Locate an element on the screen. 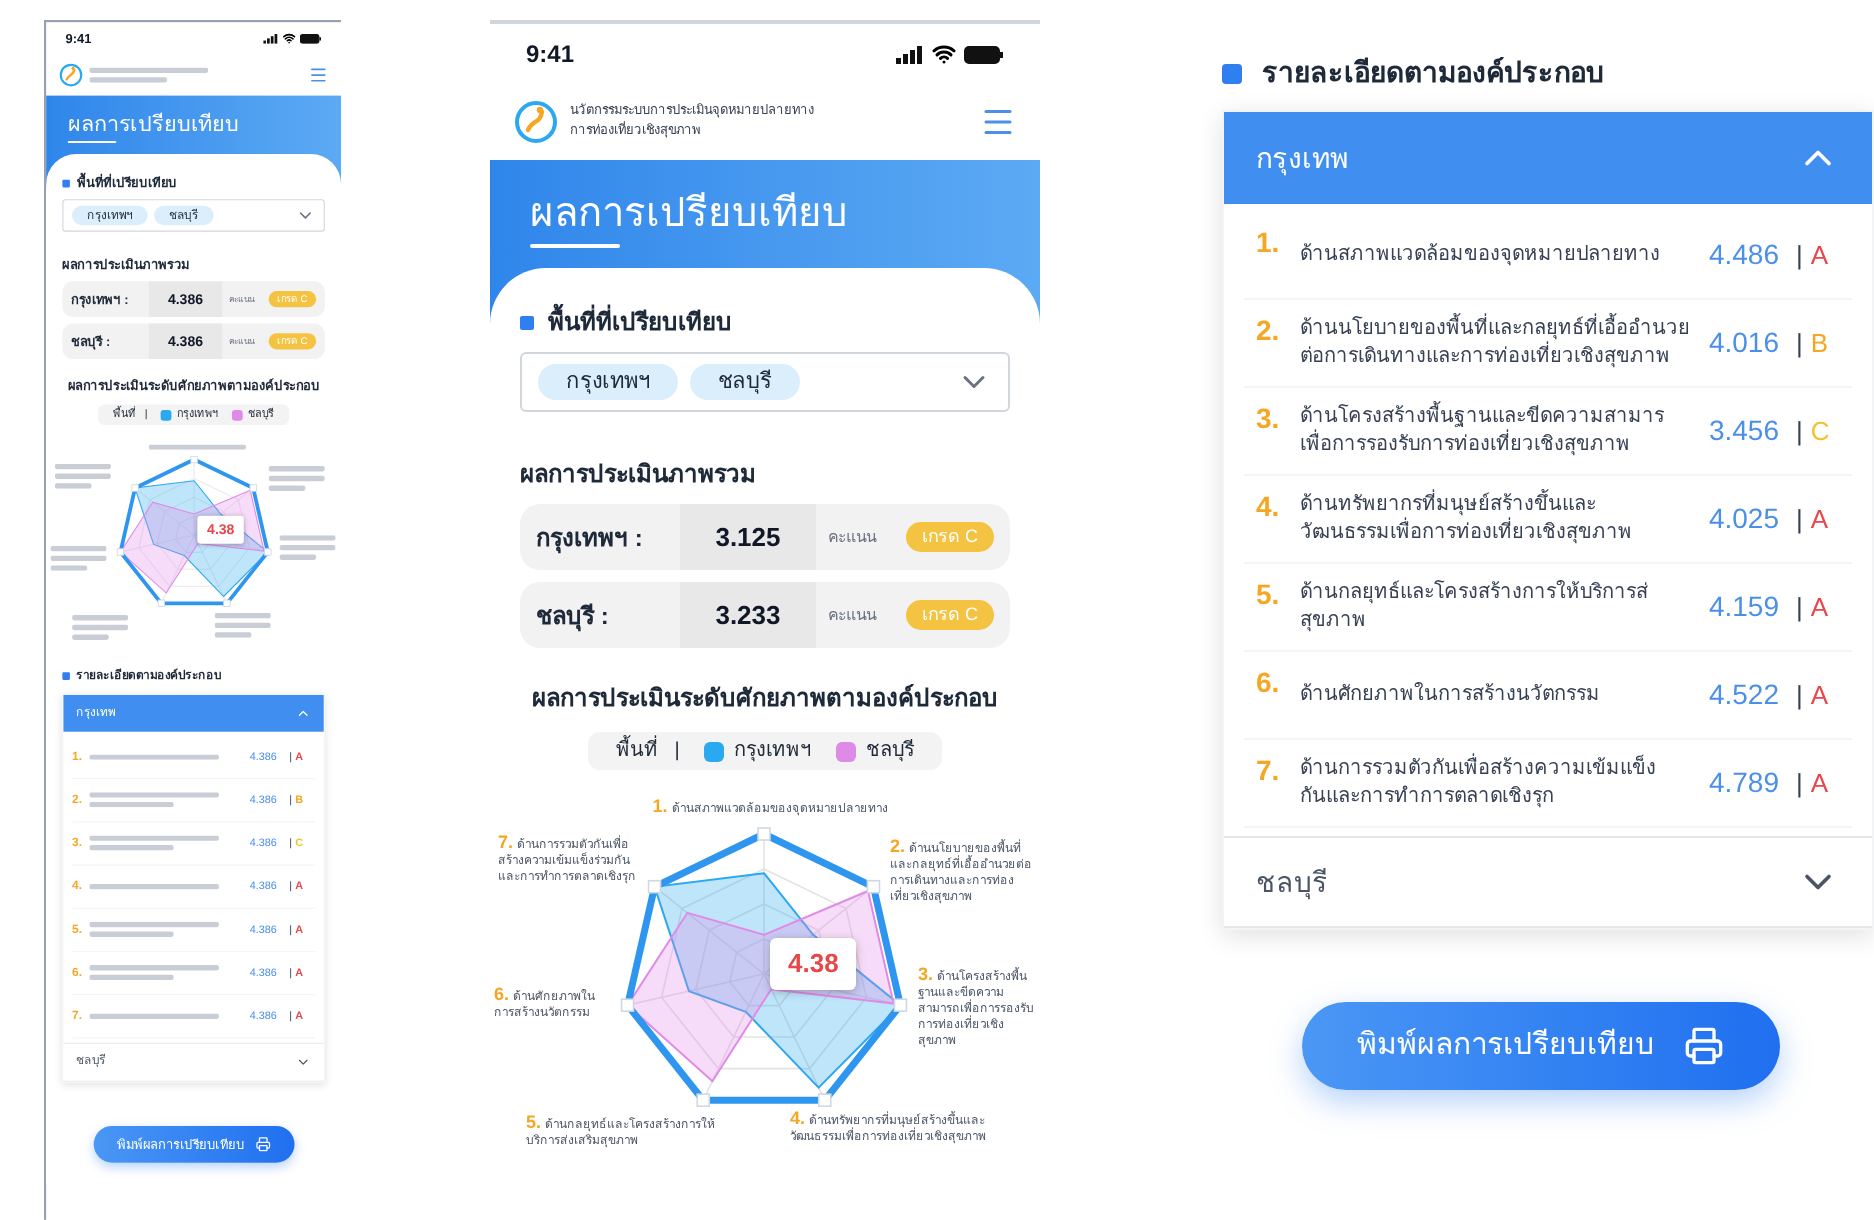 This screenshot has width=1874, height=1220. row-score: 4.016 is located at coordinates (1744, 343).